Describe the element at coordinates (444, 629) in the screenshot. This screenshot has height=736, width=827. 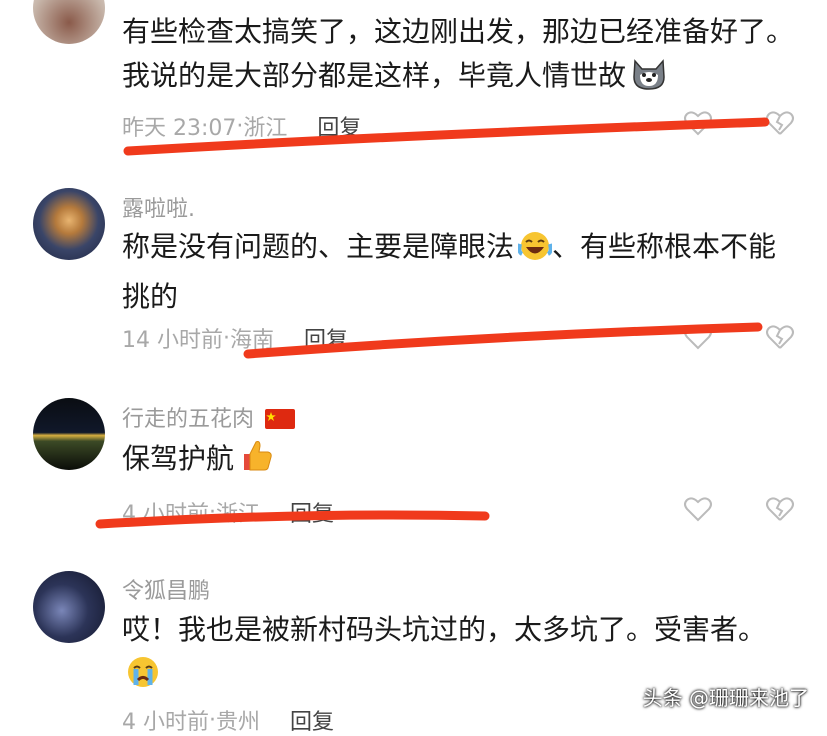
I see `comment-text-body: 哎！我也是被新村码头坑过的，太多坑了。受害者。` at that location.